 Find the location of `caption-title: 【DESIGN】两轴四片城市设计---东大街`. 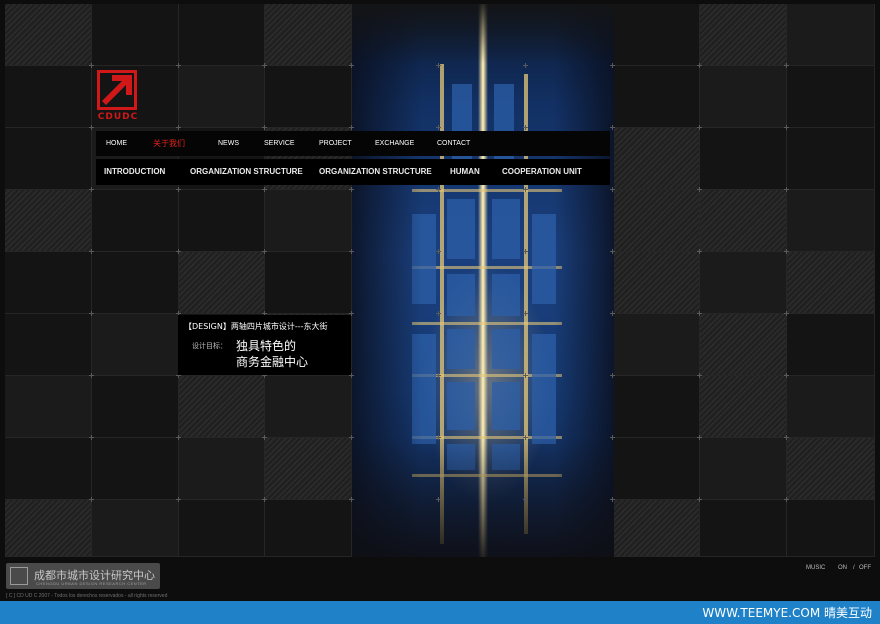

caption-title: 【DESIGN】两轴四片城市设计---东大街 is located at coordinates (256, 326).